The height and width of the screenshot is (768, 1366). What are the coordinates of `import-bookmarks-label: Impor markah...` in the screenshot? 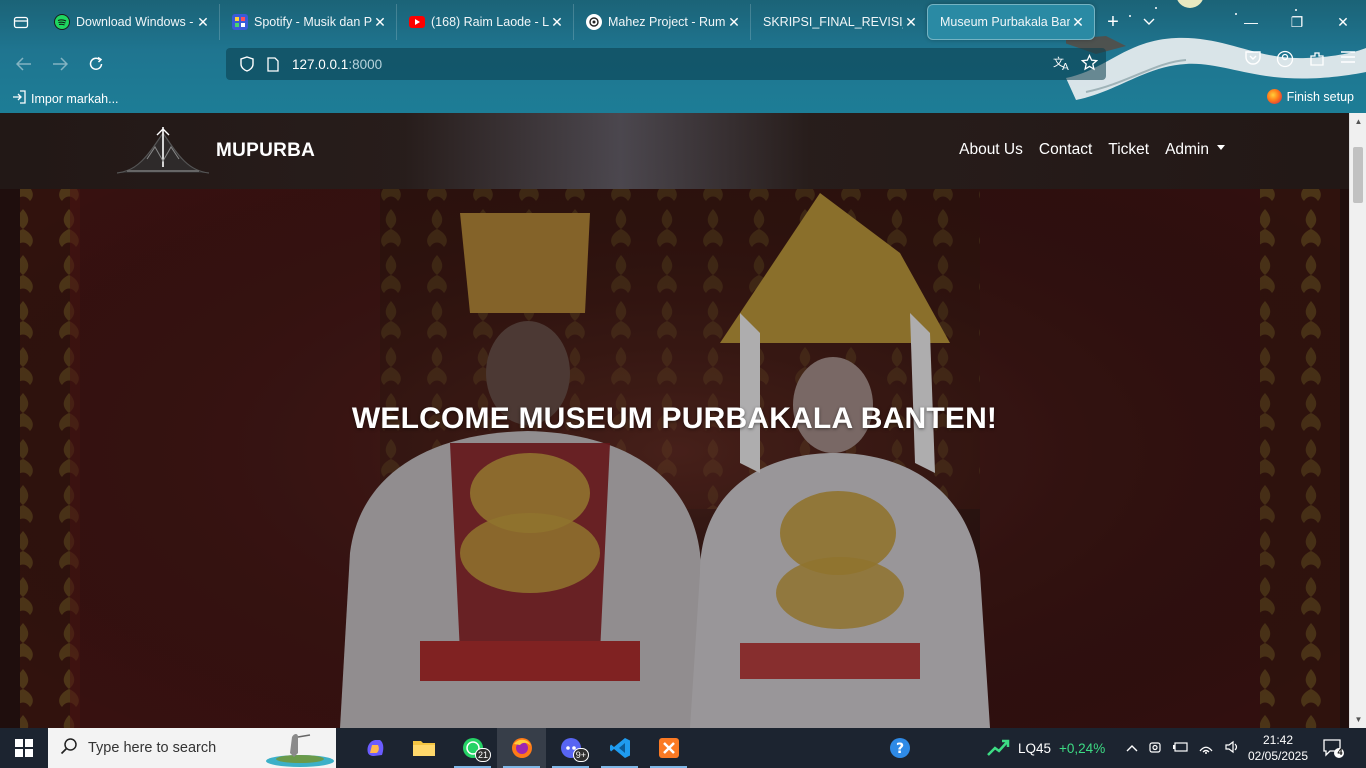 It's located at (75, 98).